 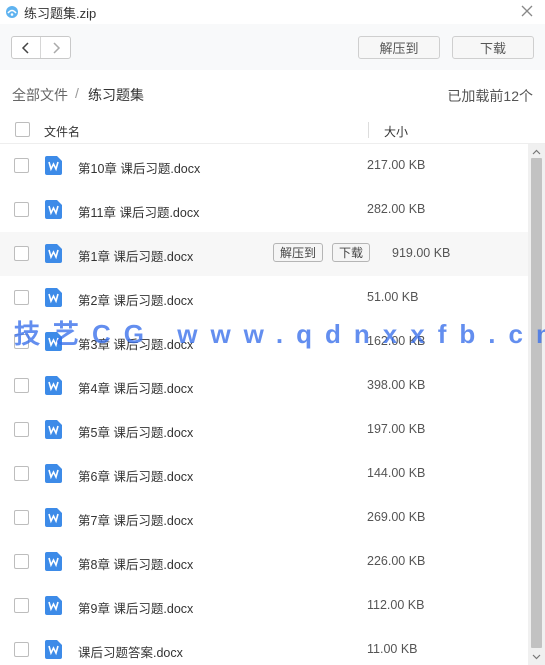 I want to click on breadcrumb-current: 练习题集, so click(x=116, y=95).